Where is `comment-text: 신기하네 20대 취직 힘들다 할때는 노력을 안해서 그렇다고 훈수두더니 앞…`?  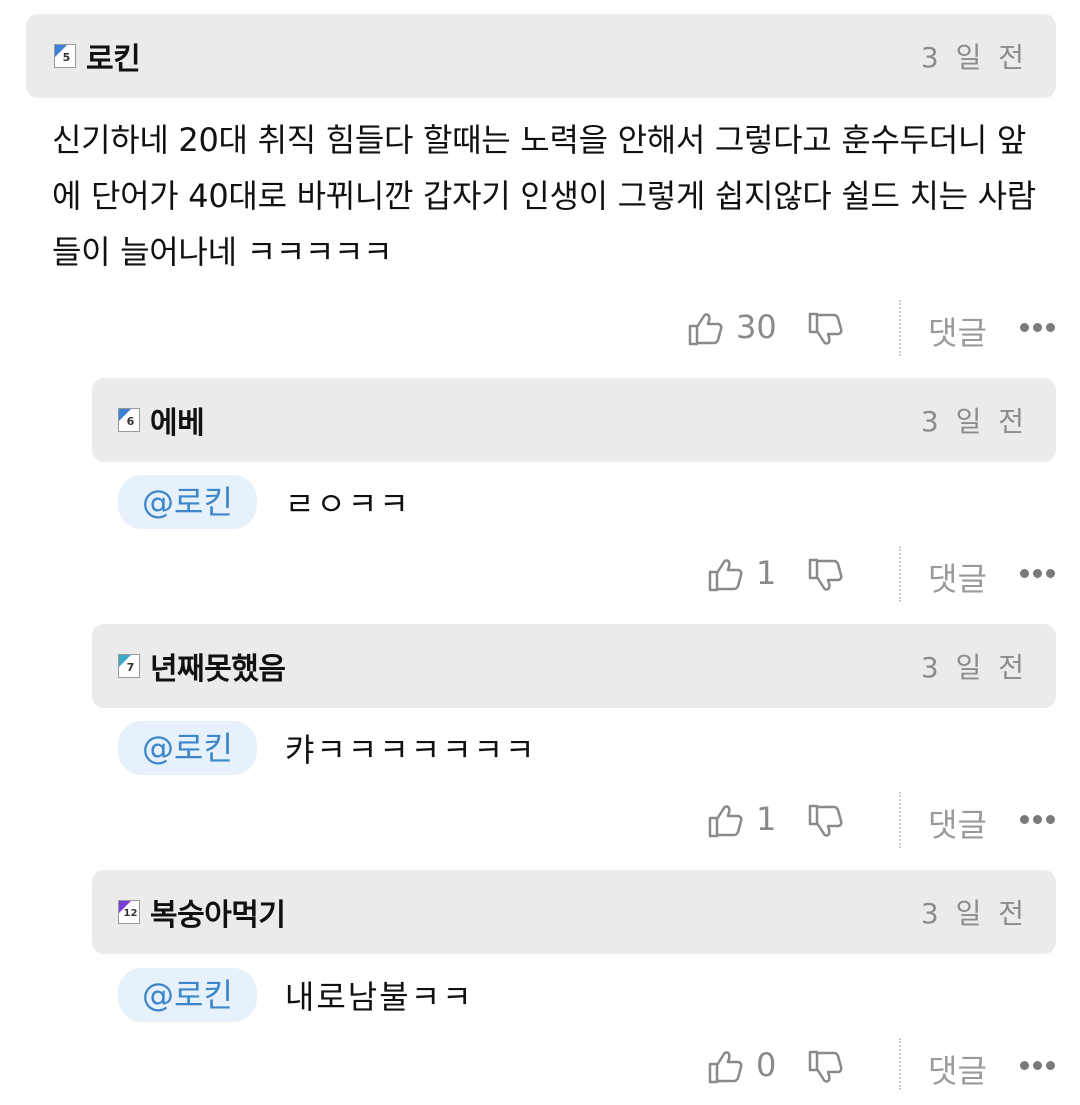
comment-text: 신기하네 20대 취직 힘들다 할때는 노력을 안해서 그렇다고 훈수두더니 앞… is located at coordinates (544, 196).